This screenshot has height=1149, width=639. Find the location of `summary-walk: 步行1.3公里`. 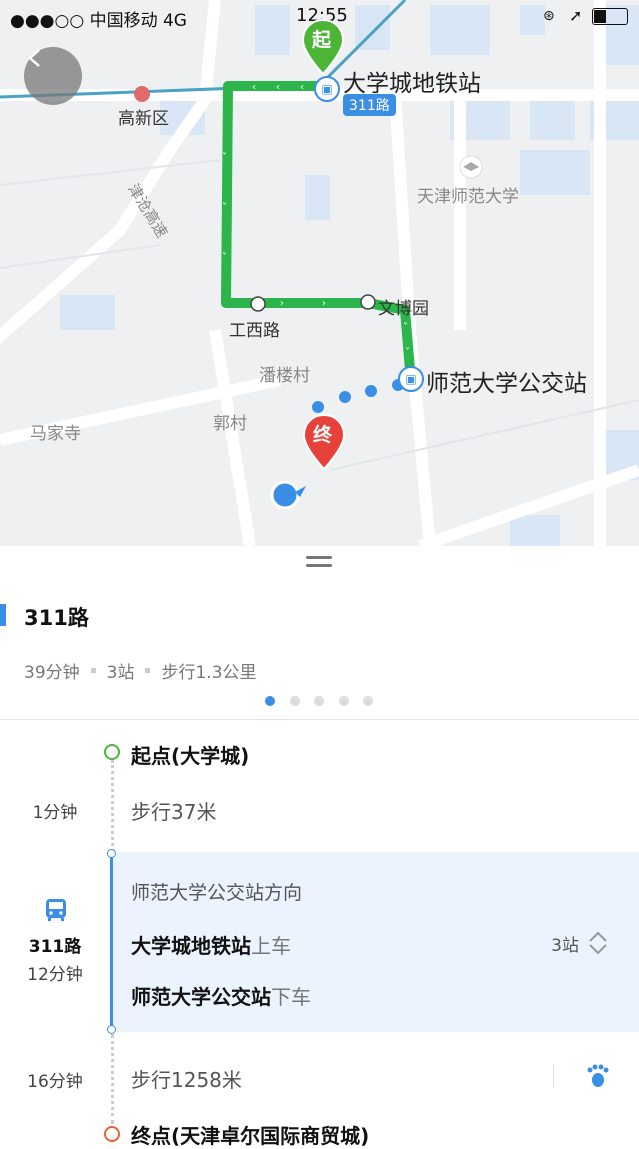

summary-walk: 步行1.3公里 is located at coordinates (209, 673).